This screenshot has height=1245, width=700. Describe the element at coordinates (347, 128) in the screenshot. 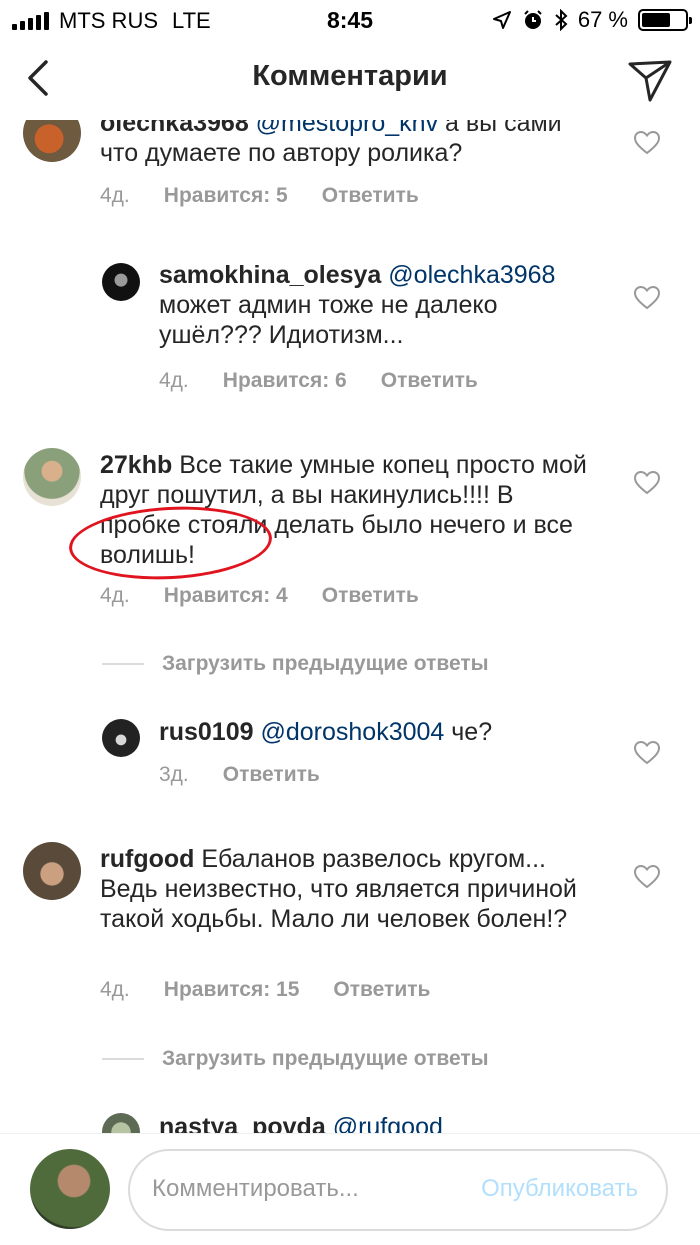

I see `comment-mention: @mestopro_knv` at that location.